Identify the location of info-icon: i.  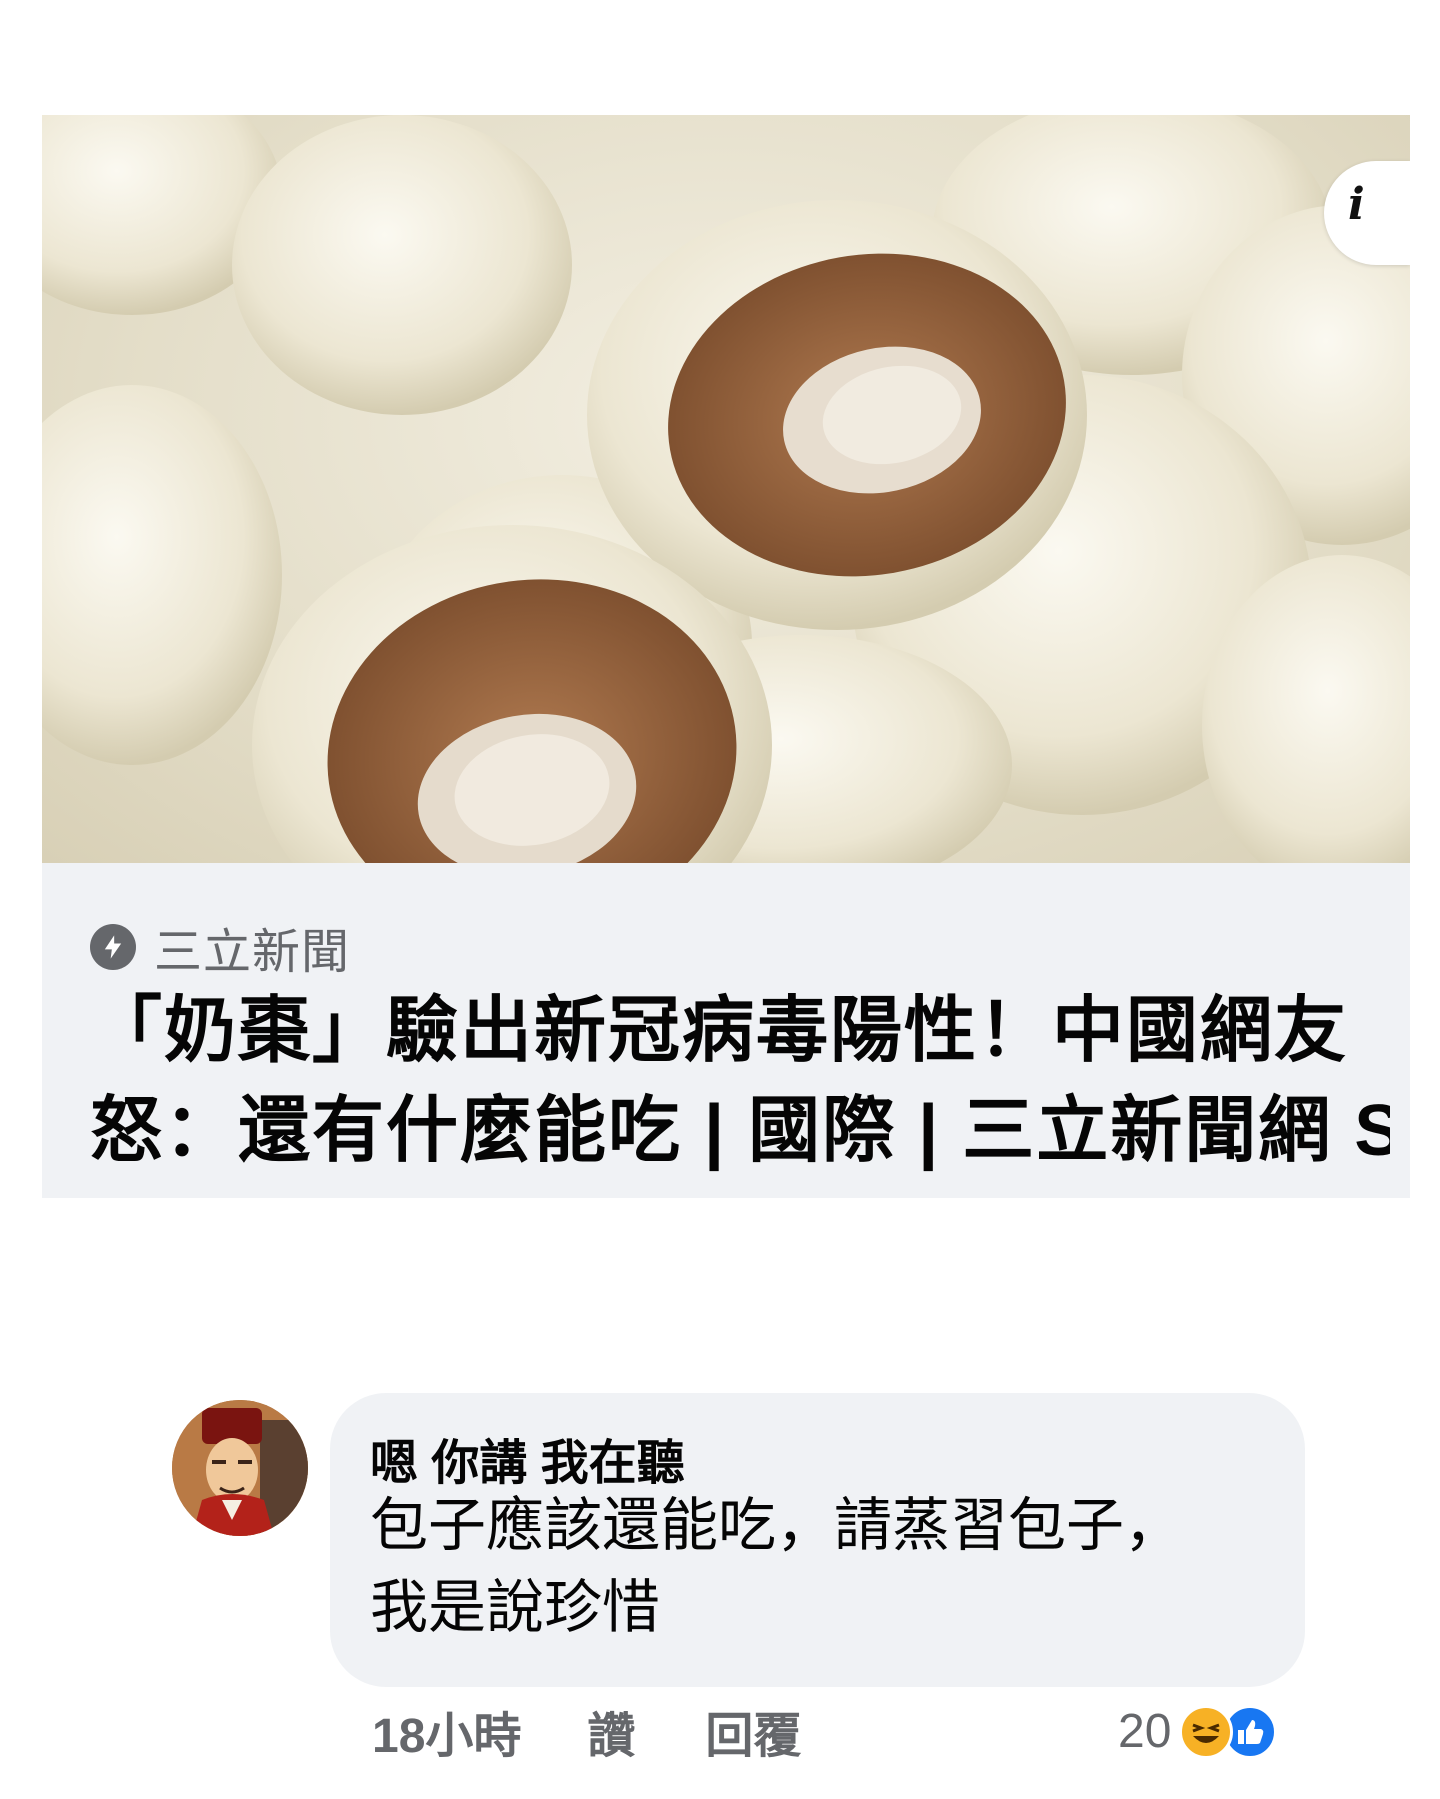
(1356, 204).